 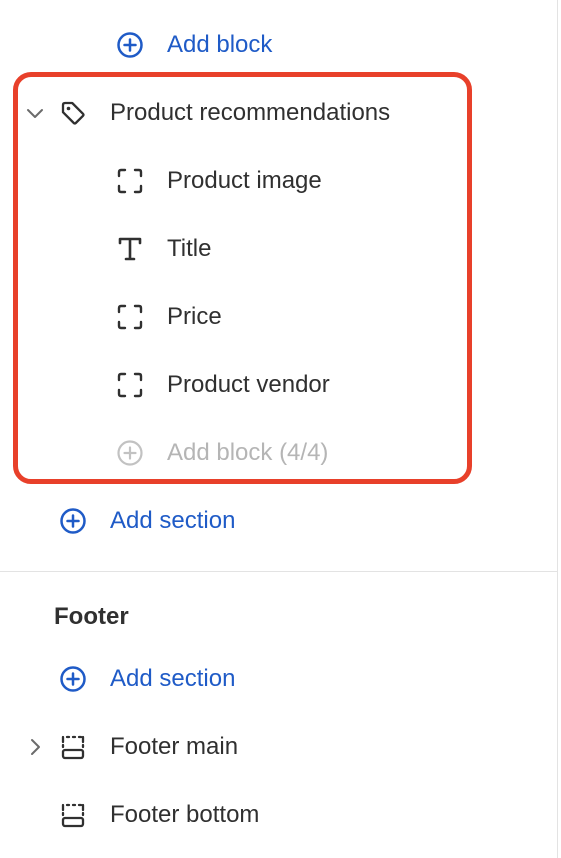 I want to click on section-name: Product recommendations, so click(x=250, y=112).